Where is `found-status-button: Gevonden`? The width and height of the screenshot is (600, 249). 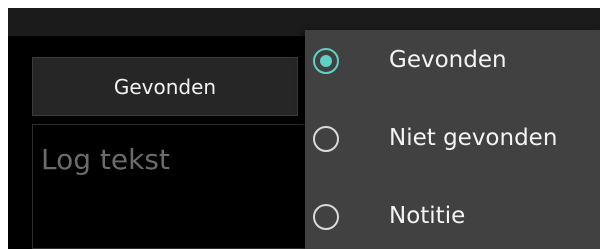 found-status-button: Gevonden is located at coordinates (165, 86).